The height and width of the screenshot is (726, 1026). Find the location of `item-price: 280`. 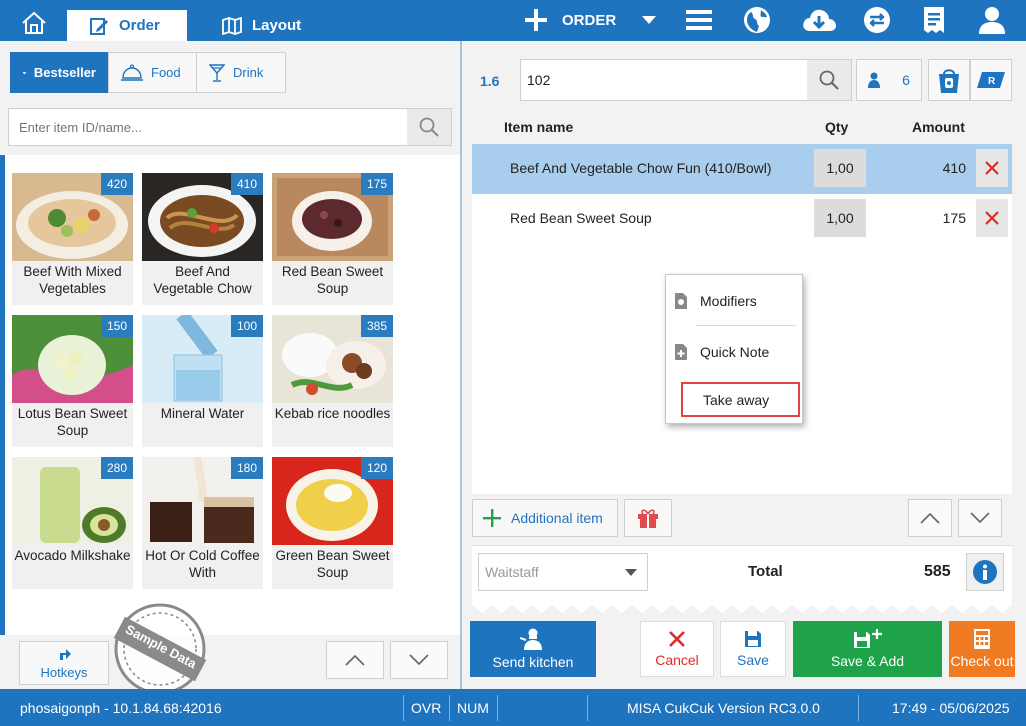

item-price: 280 is located at coordinates (116, 468).